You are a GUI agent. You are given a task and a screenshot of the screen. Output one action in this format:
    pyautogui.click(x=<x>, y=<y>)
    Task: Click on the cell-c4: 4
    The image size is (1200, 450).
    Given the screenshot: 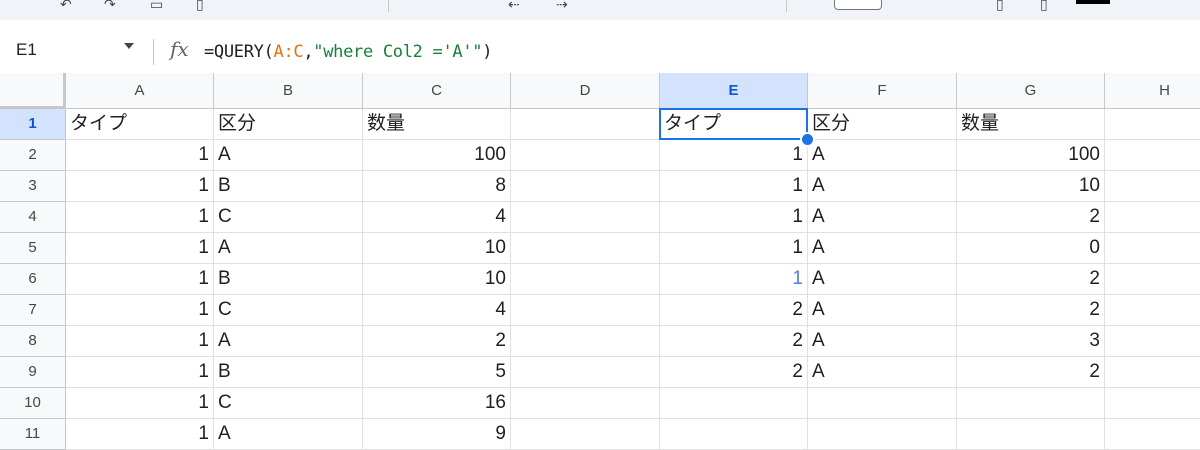 What is the action you would take?
    pyautogui.click(x=437, y=217)
    